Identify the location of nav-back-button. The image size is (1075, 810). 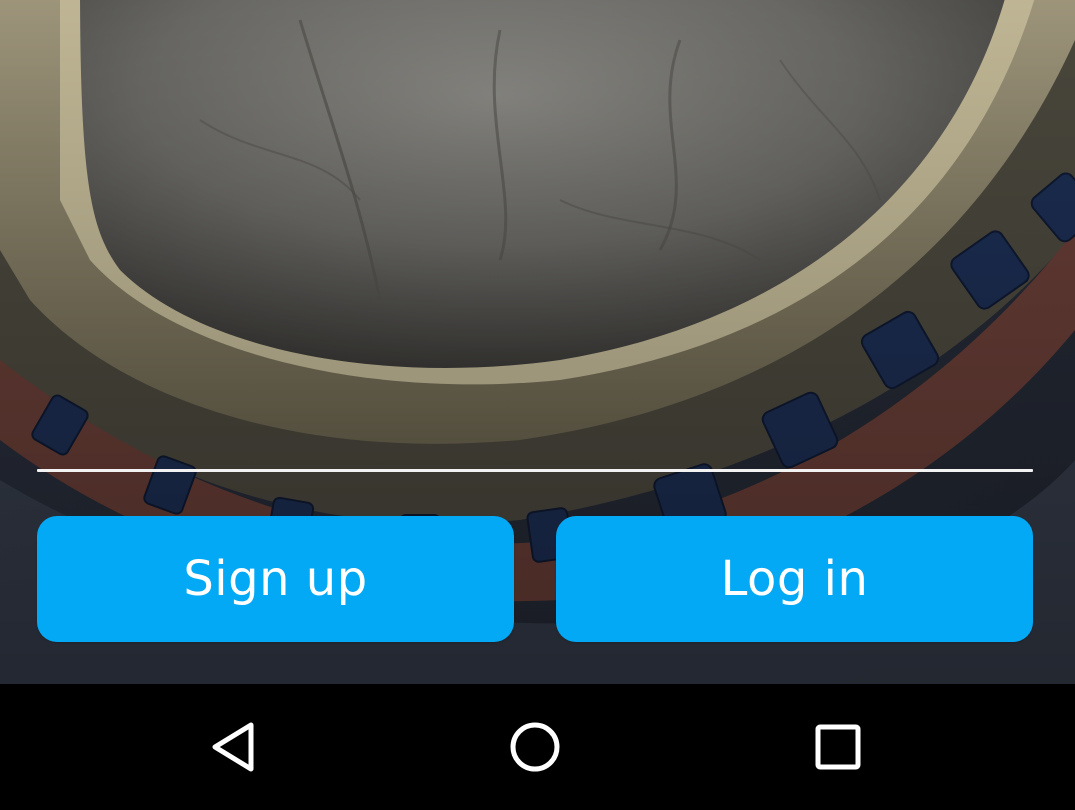
(233, 747).